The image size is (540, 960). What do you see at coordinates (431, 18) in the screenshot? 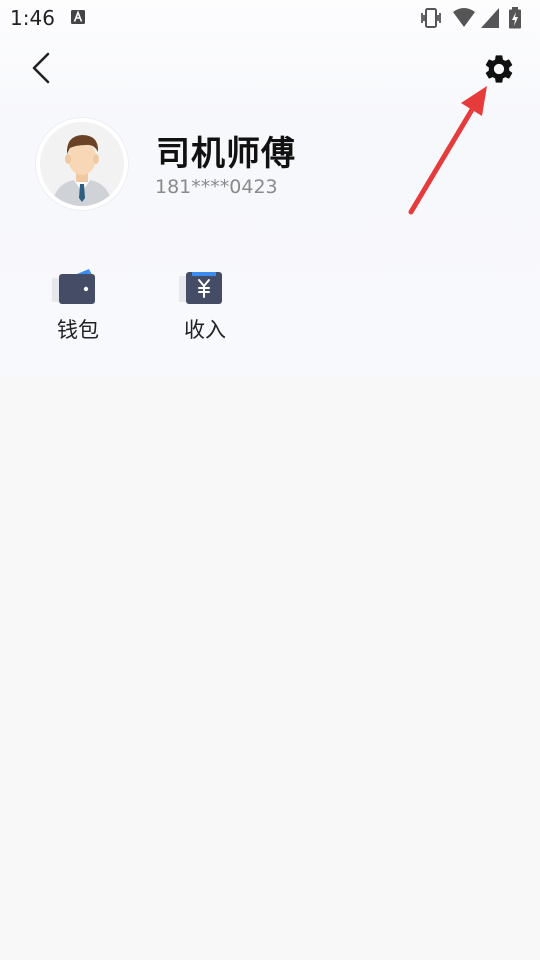
I see `vibrate-icon` at bounding box center [431, 18].